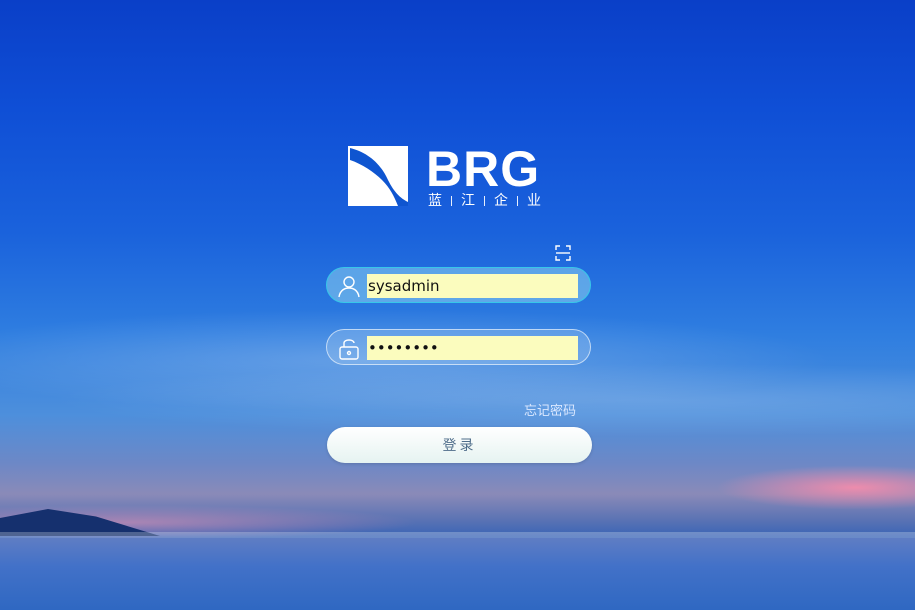 The width and height of the screenshot is (915, 610). What do you see at coordinates (534, 201) in the screenshot?
I see `brand-tagline-char: 业` at bounding box center [534, 201].